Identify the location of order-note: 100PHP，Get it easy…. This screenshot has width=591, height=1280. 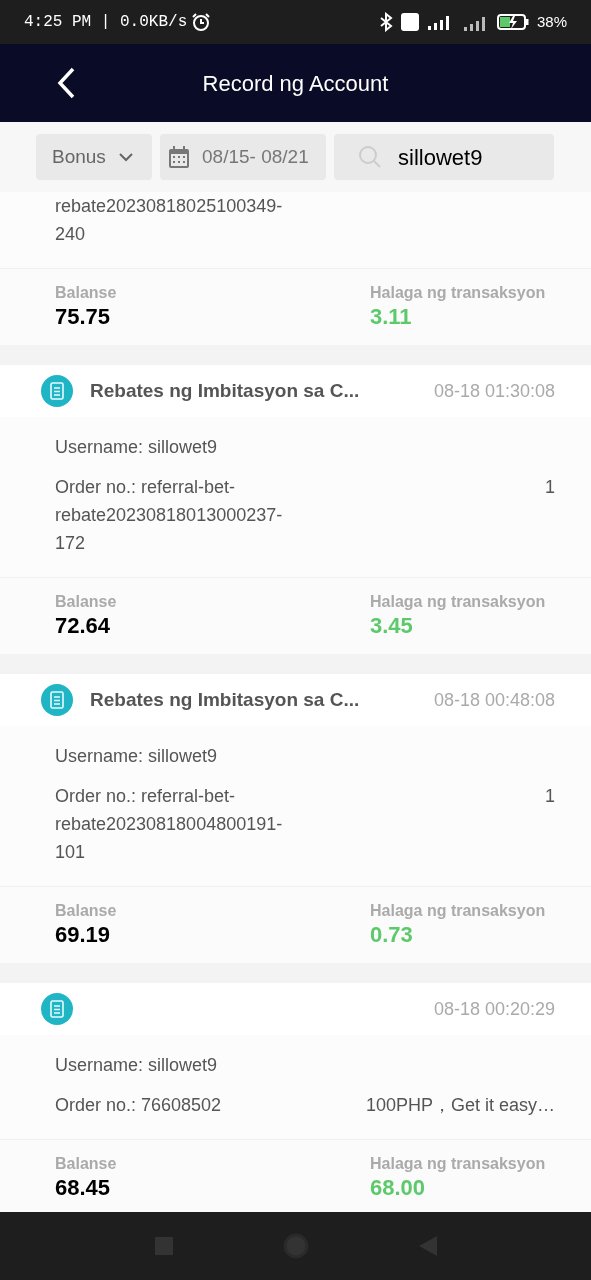
(460, 1105).